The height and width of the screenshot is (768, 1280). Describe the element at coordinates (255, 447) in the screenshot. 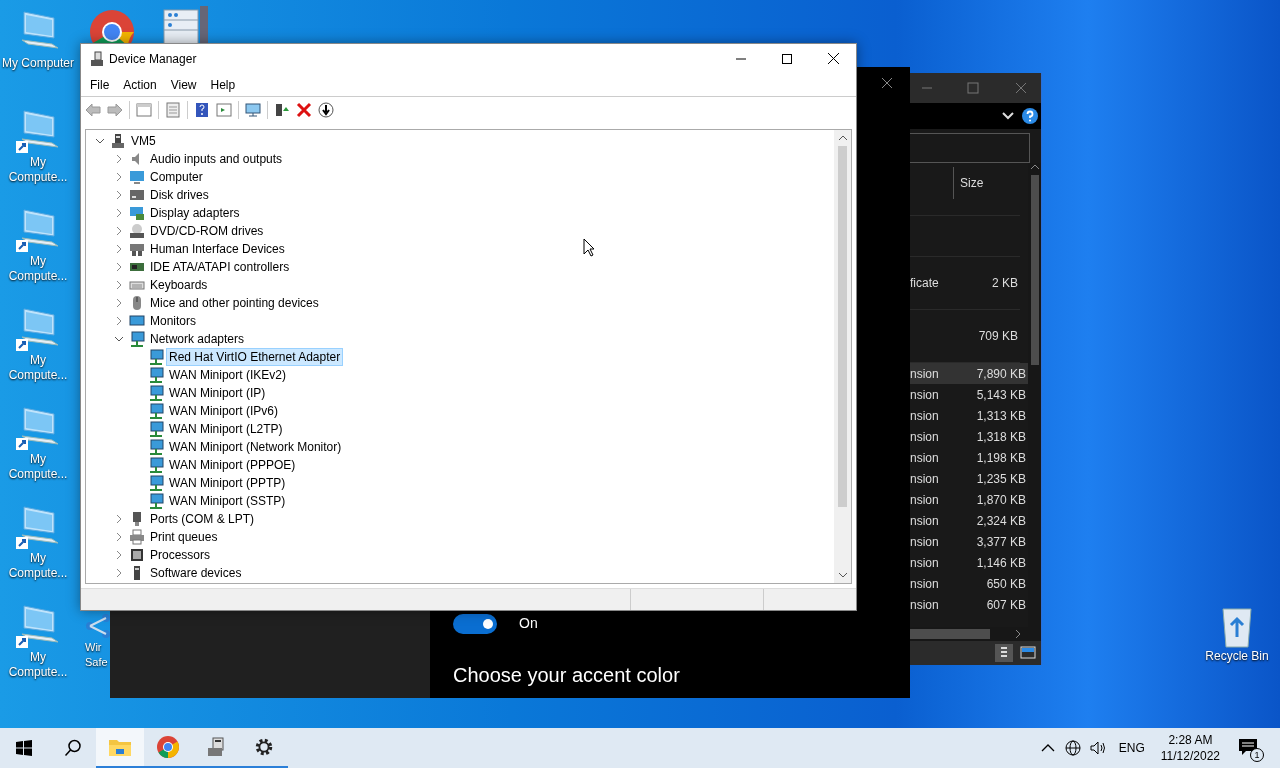

I see `tree-item: WAN Miniport (Network Monitor)` at that location.